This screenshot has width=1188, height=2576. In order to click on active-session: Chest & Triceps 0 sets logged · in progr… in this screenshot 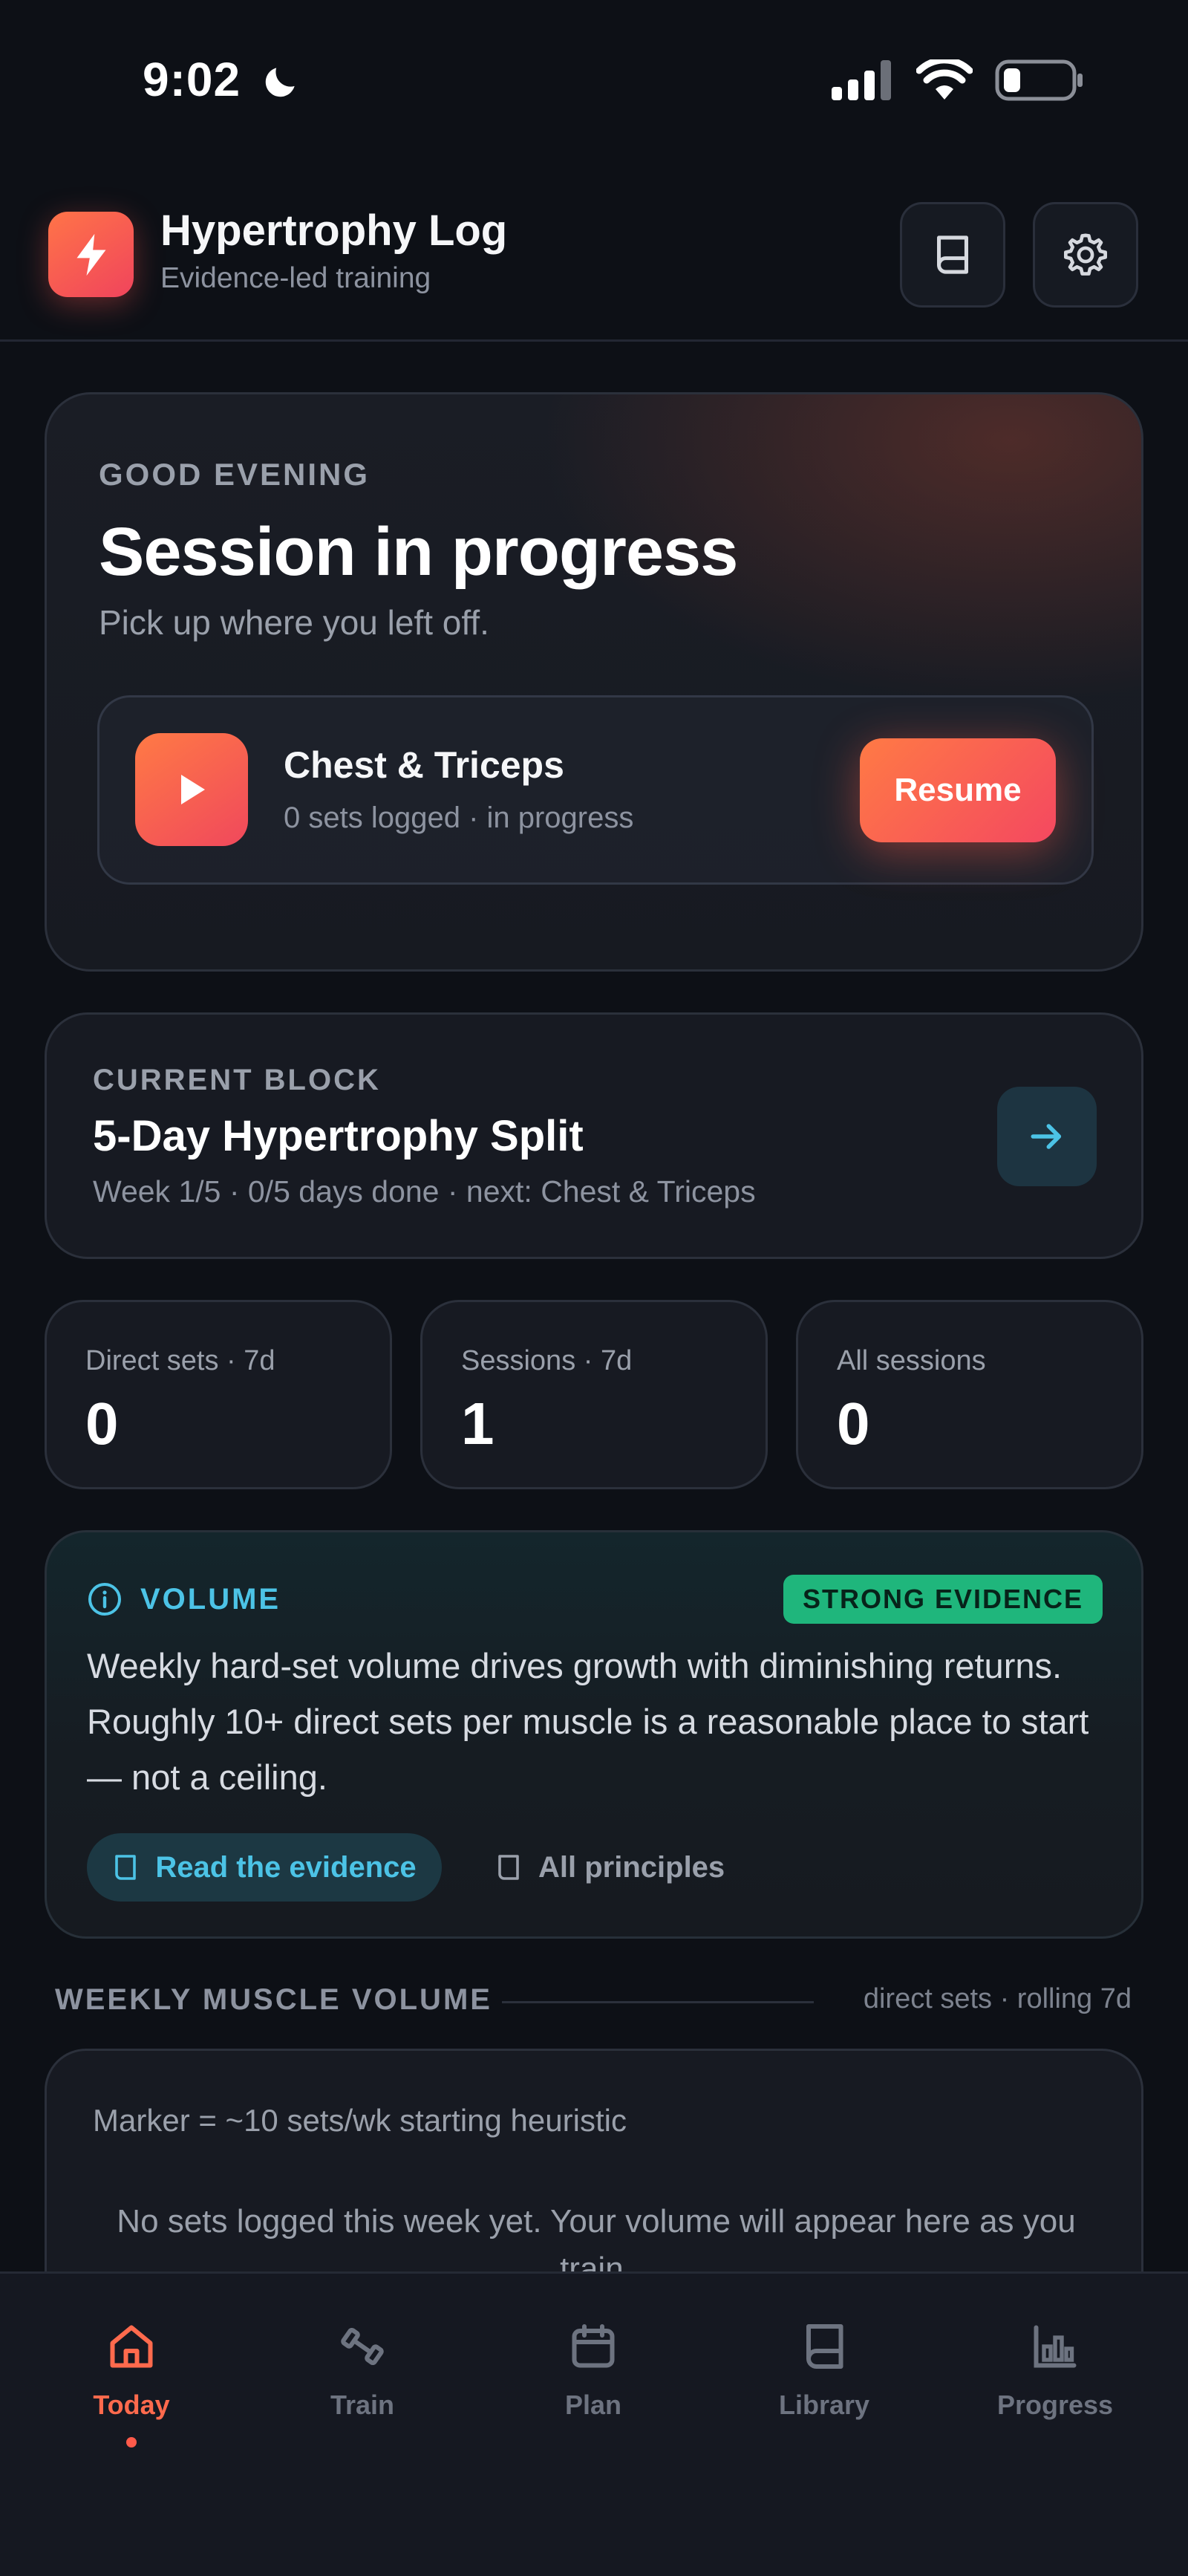, I will do `click(596, 790)`.